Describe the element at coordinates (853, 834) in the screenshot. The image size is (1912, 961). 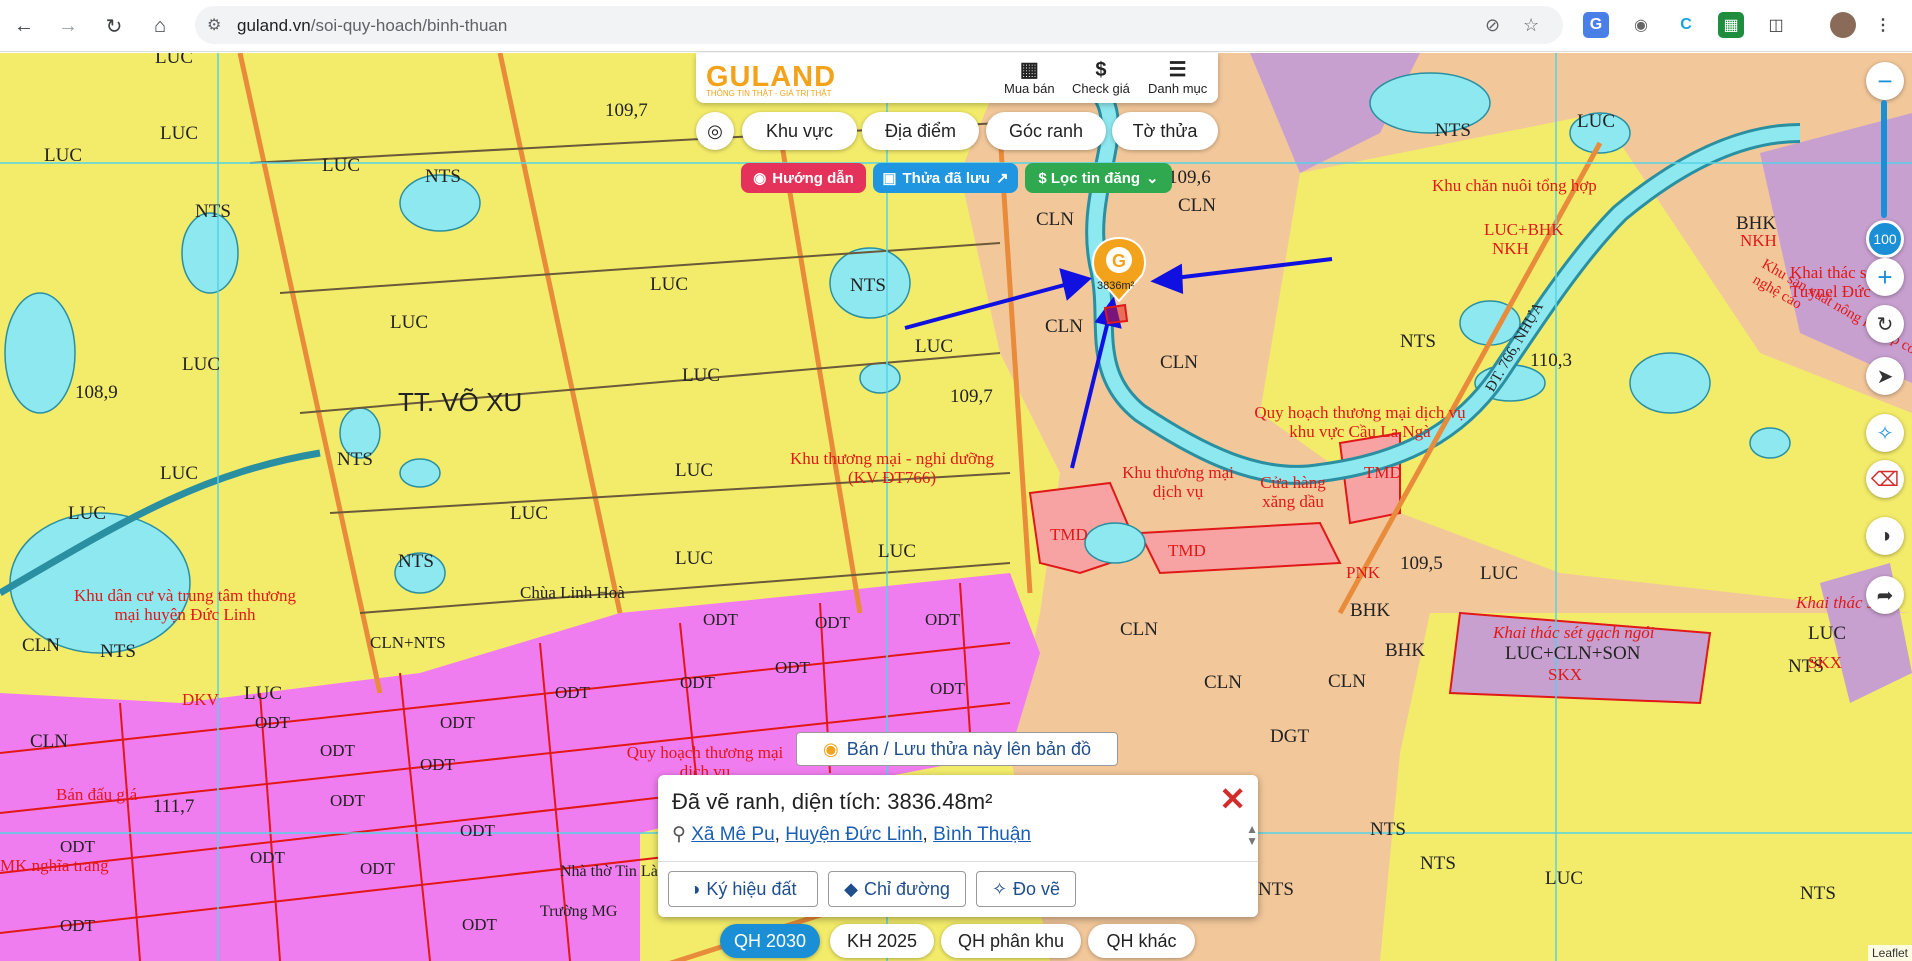
I see `district-link: Huyện Đức Linh` at that location.